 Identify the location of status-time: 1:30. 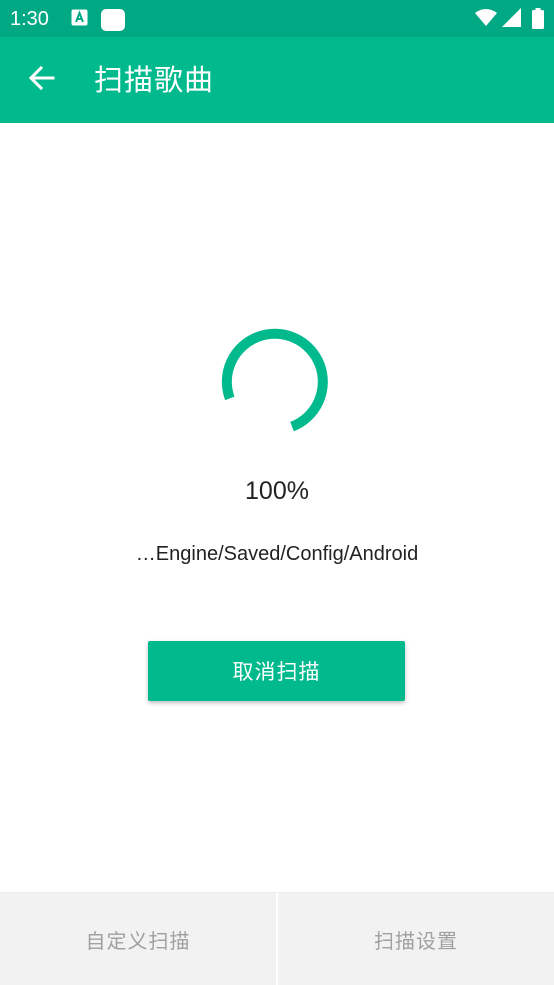
(29, 19).